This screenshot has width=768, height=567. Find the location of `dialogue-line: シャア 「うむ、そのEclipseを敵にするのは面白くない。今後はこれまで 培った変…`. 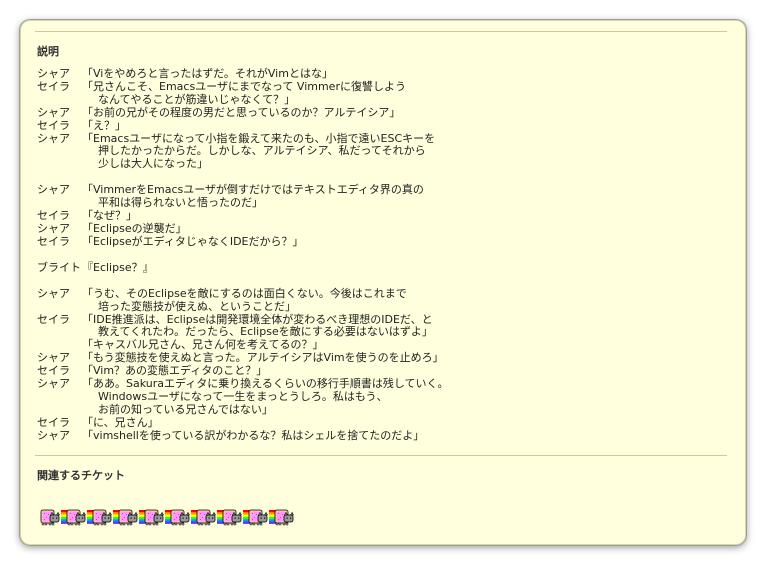

dialogue-line: シャア 「うむ、そのEclipseを敵にするのは面白くない。今後はこれまで 培った変… is located at coordinates (382, 300).